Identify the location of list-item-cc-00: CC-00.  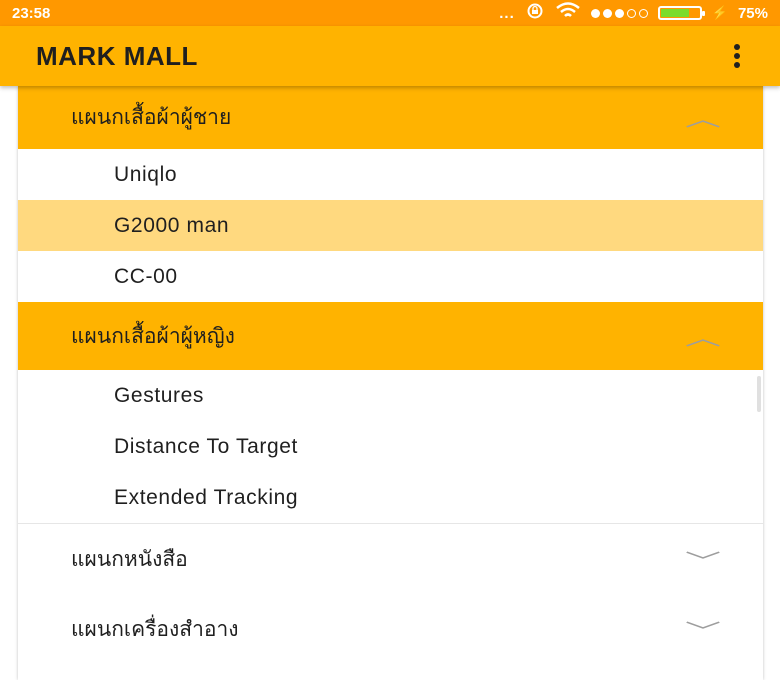
(390, 276).